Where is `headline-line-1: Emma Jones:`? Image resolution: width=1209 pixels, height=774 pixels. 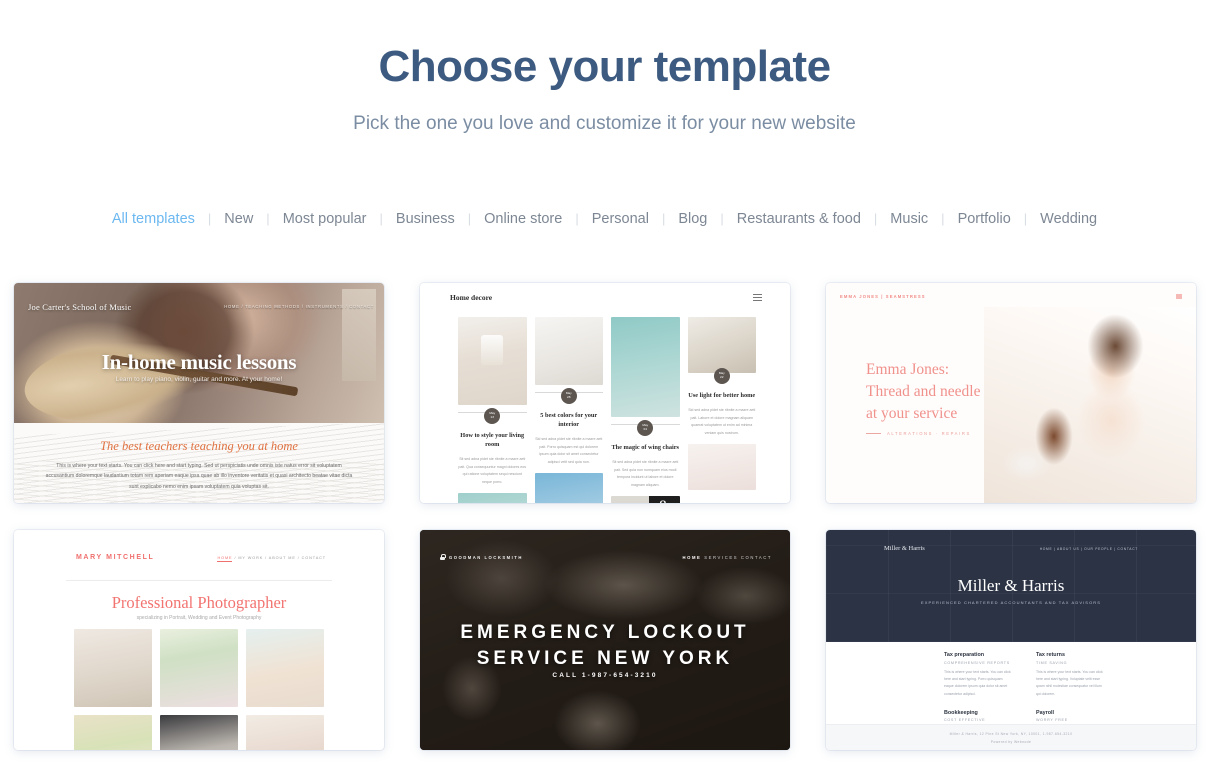
headline-line-1: Emma Jones: is located at coordinates (908, 369).